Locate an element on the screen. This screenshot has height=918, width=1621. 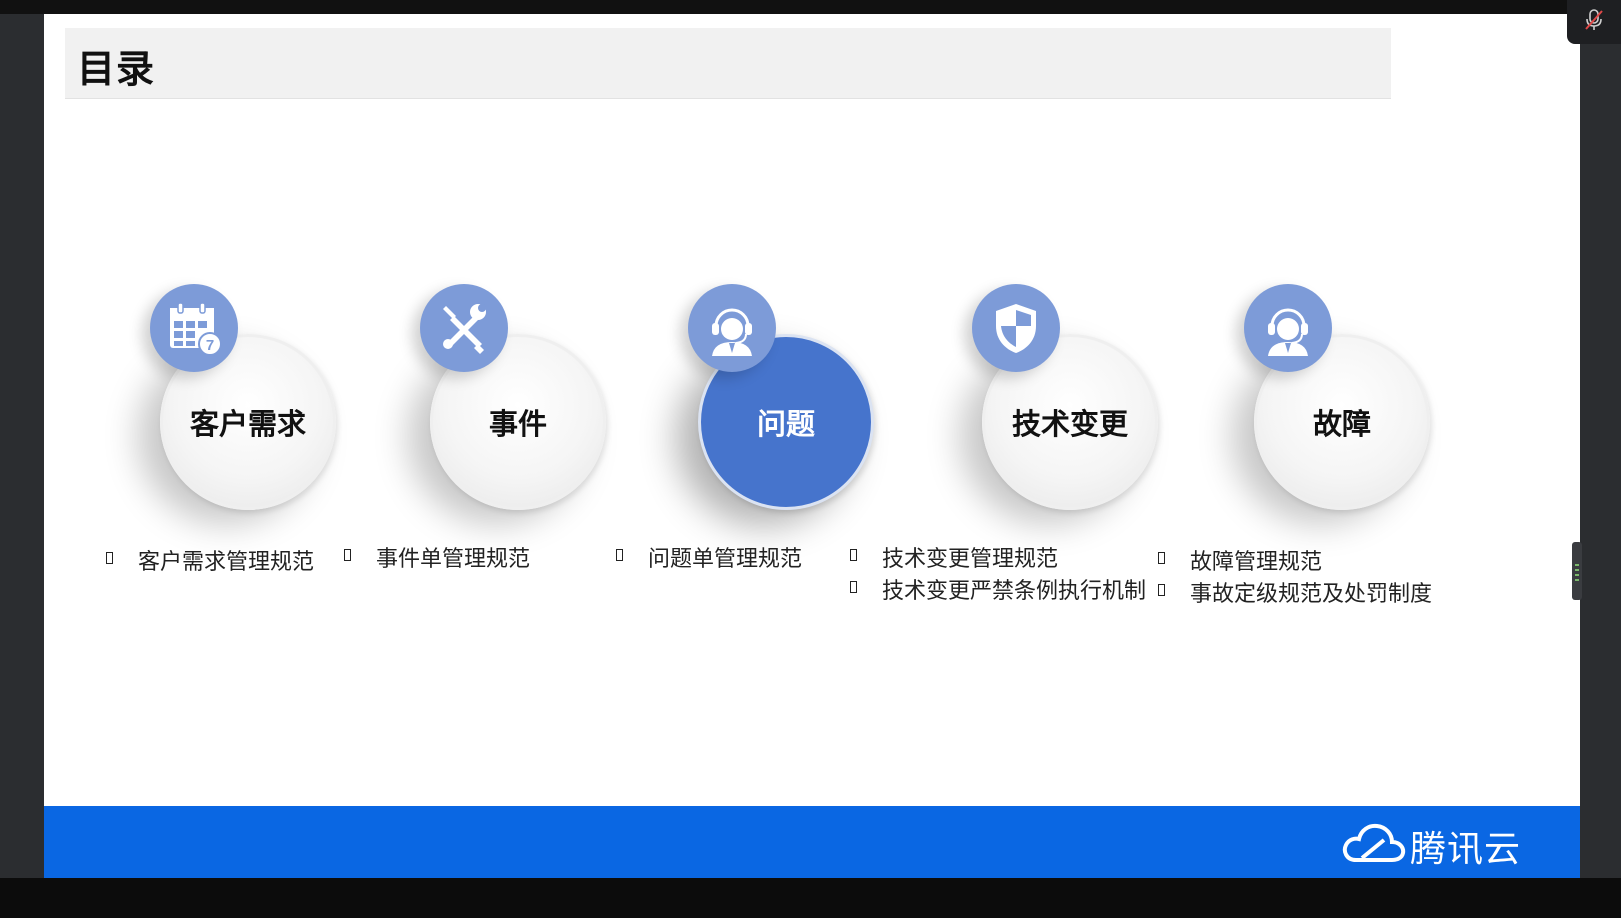
bullet-text: 技术变更严禁条例执行机制 is located at coordinates (1014, 591).